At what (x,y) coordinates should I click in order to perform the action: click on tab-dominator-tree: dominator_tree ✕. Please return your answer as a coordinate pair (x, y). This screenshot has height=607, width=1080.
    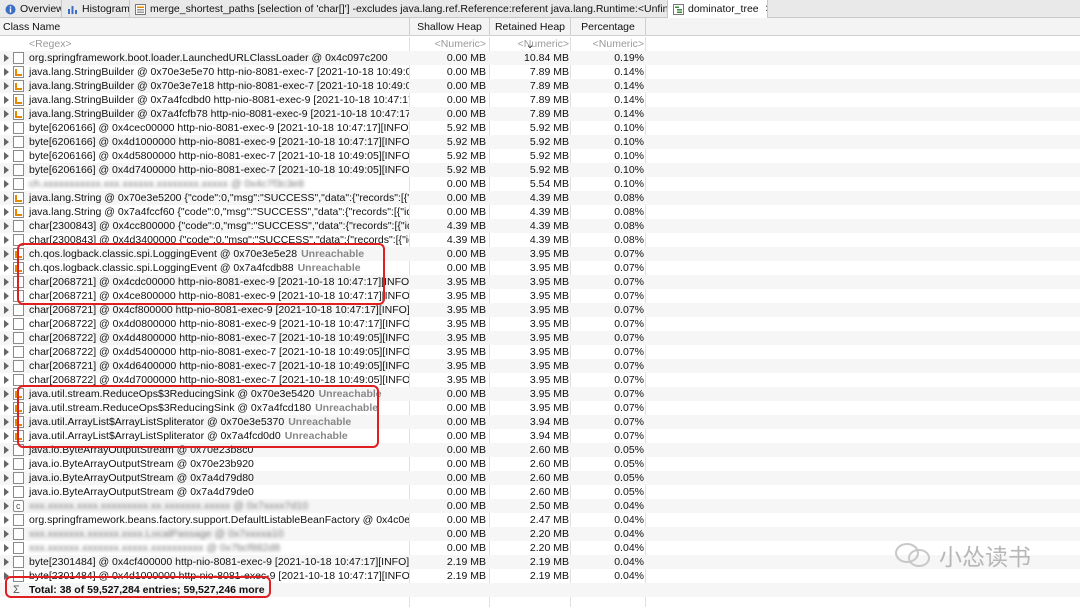
    Looking at the image, I should click on (718, 9).